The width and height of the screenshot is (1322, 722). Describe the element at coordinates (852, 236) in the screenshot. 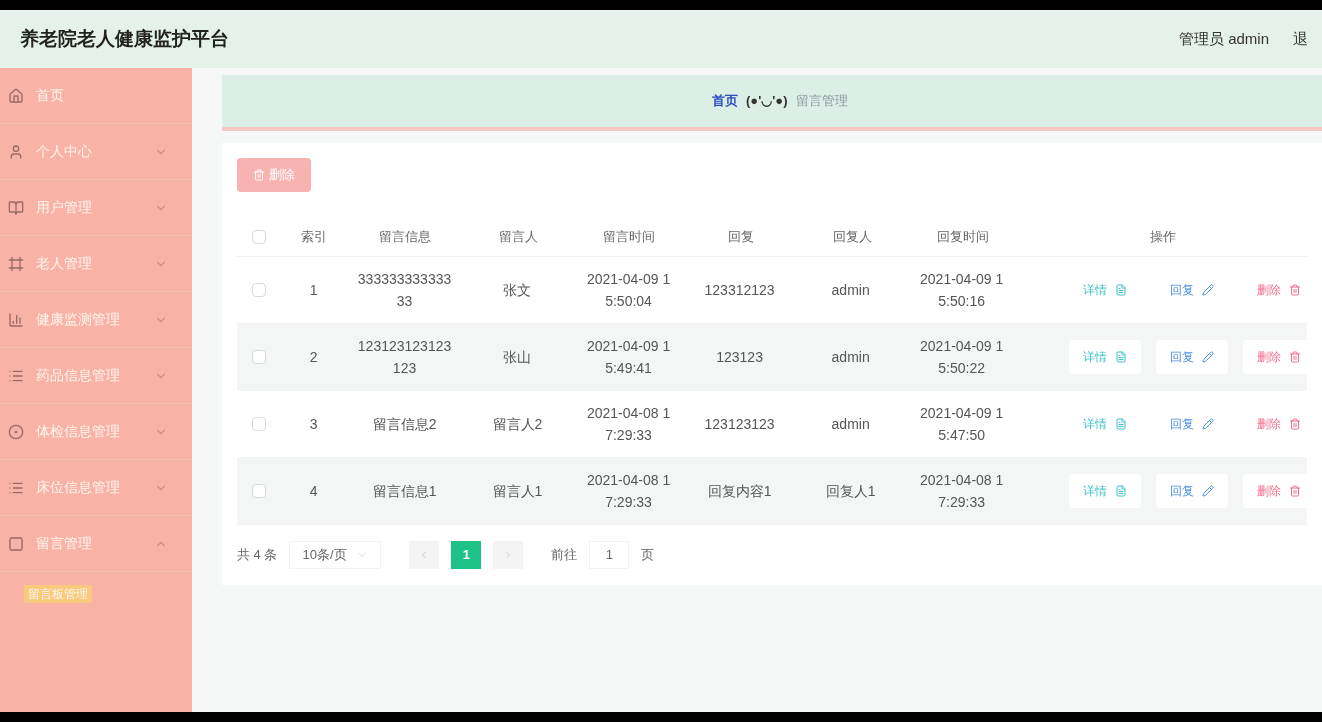

I see `column-header: 回复人` at that location.